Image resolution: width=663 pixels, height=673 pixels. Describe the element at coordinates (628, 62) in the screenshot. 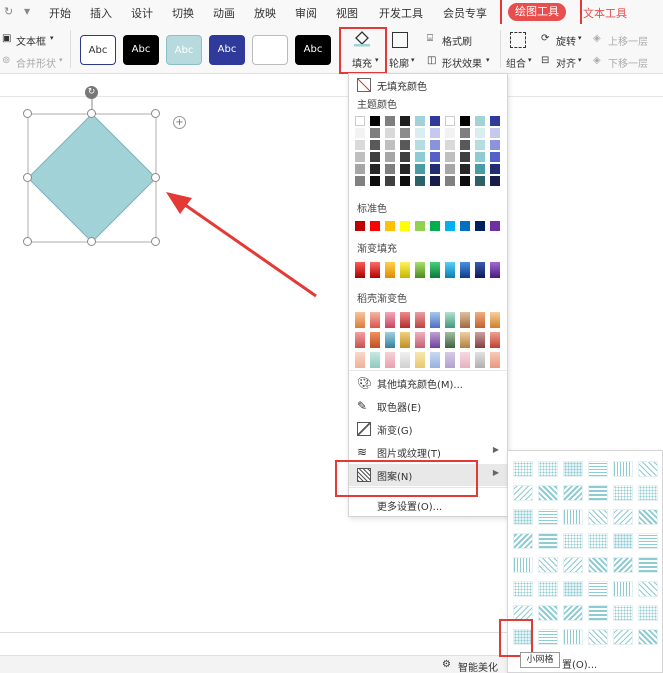

I see `send-backward-button: 下移一层` at that location.